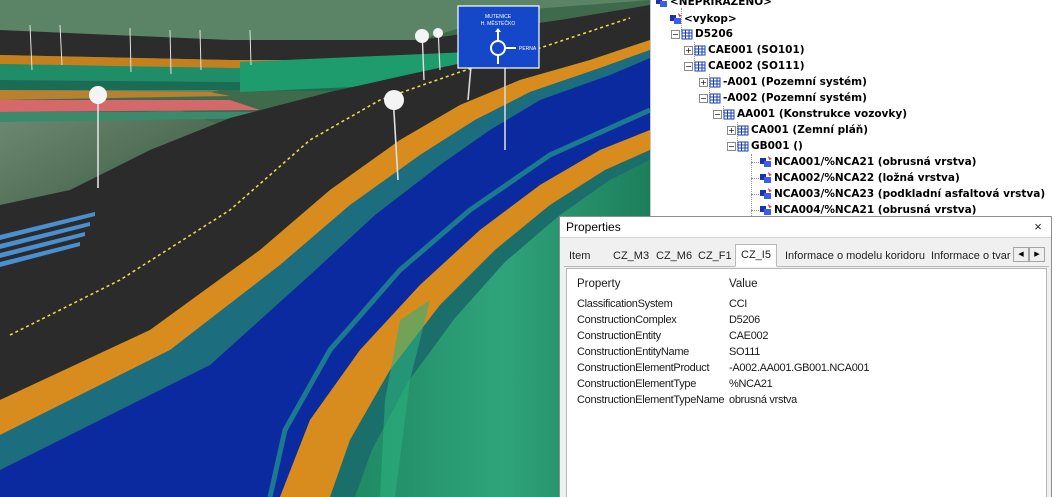  What do you see at coordinates (799, 368) in the screenshot?
I see `property-value: -A002.AA001.GB001.NCA001` at bounding box center [799, 368].